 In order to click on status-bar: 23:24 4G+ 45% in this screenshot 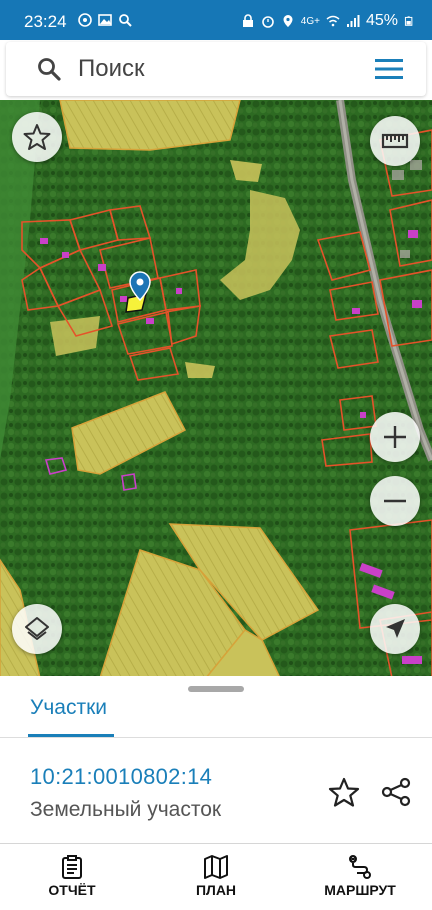, I will do `click(216, 20)`.